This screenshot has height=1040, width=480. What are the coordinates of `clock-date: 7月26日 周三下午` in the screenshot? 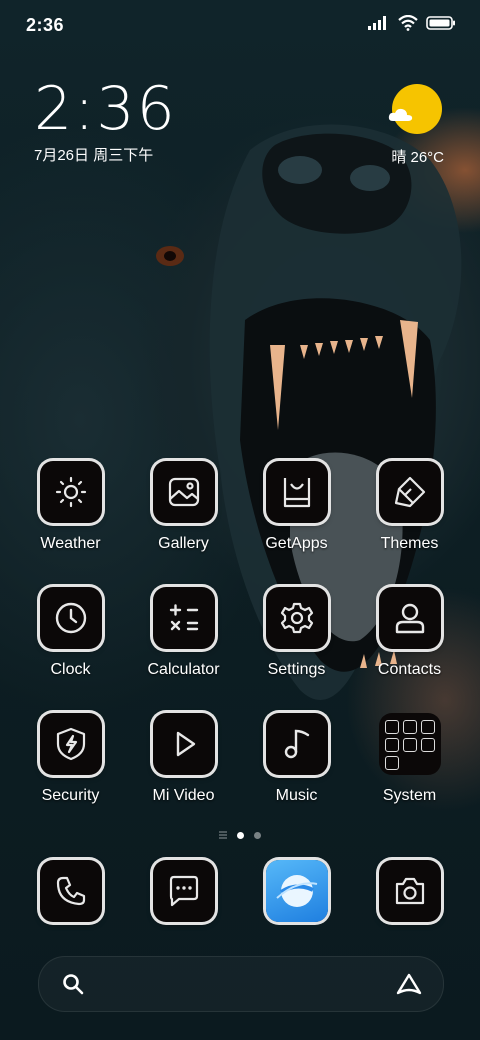 It's located at (94, 155).